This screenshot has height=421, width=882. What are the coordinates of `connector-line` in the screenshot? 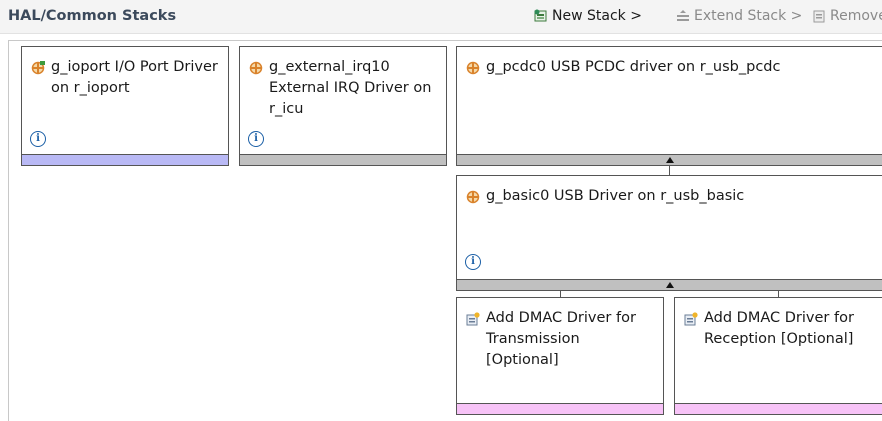 It's located at (669, 170).